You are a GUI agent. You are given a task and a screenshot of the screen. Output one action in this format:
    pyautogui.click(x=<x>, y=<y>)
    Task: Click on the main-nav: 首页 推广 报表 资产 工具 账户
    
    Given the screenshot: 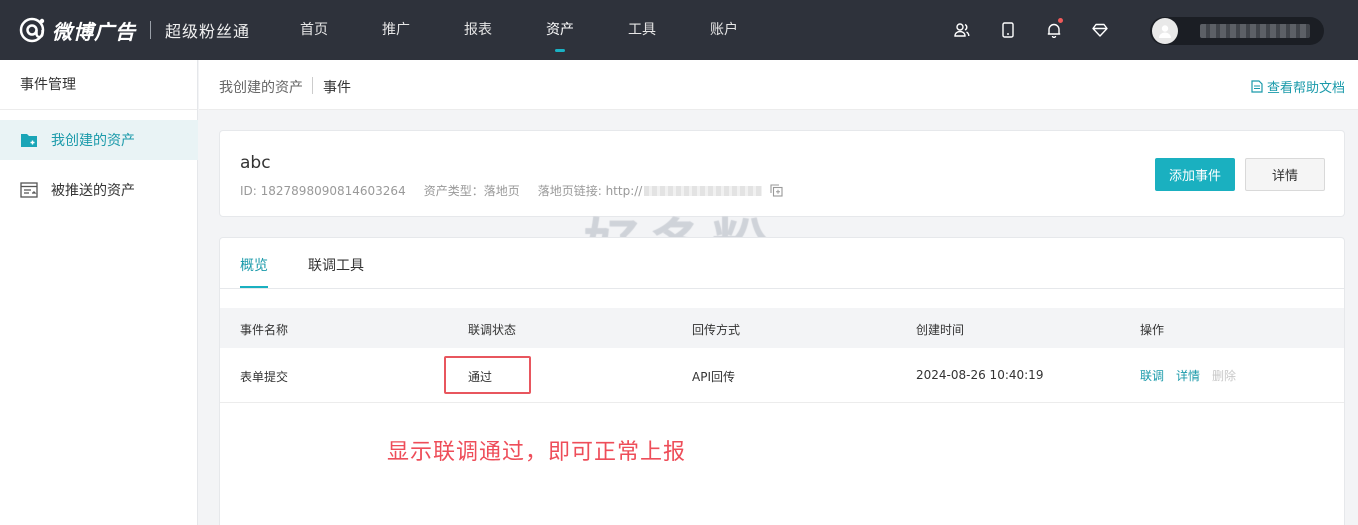 What is the action you would take?
    pyautogui.click(x=546, y=30)
    